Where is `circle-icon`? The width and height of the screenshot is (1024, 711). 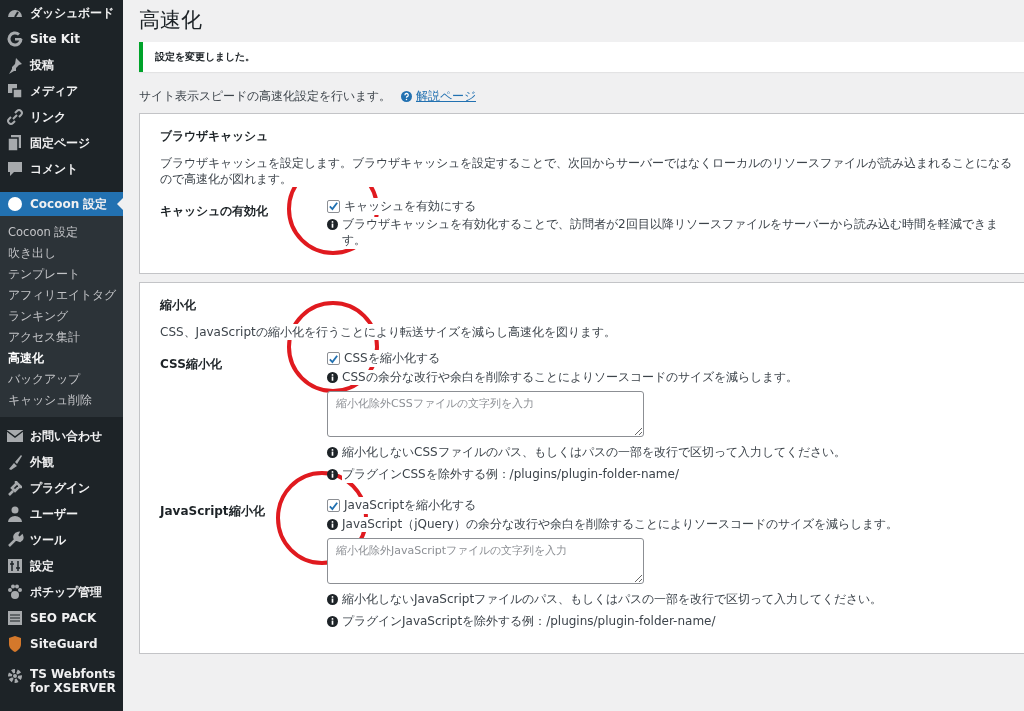
circle-icon is located at coordinates (15, 204).